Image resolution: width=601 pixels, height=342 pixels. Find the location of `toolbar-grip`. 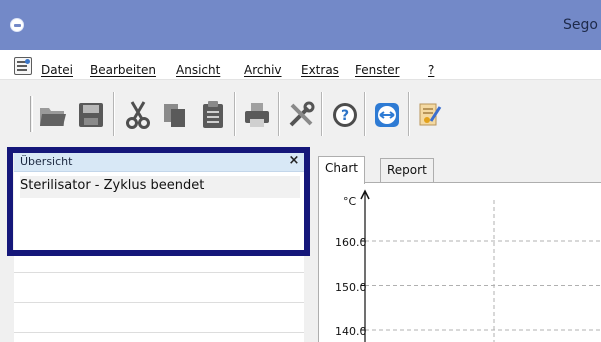

toolbar-grip is located at coordinates (31, 114).